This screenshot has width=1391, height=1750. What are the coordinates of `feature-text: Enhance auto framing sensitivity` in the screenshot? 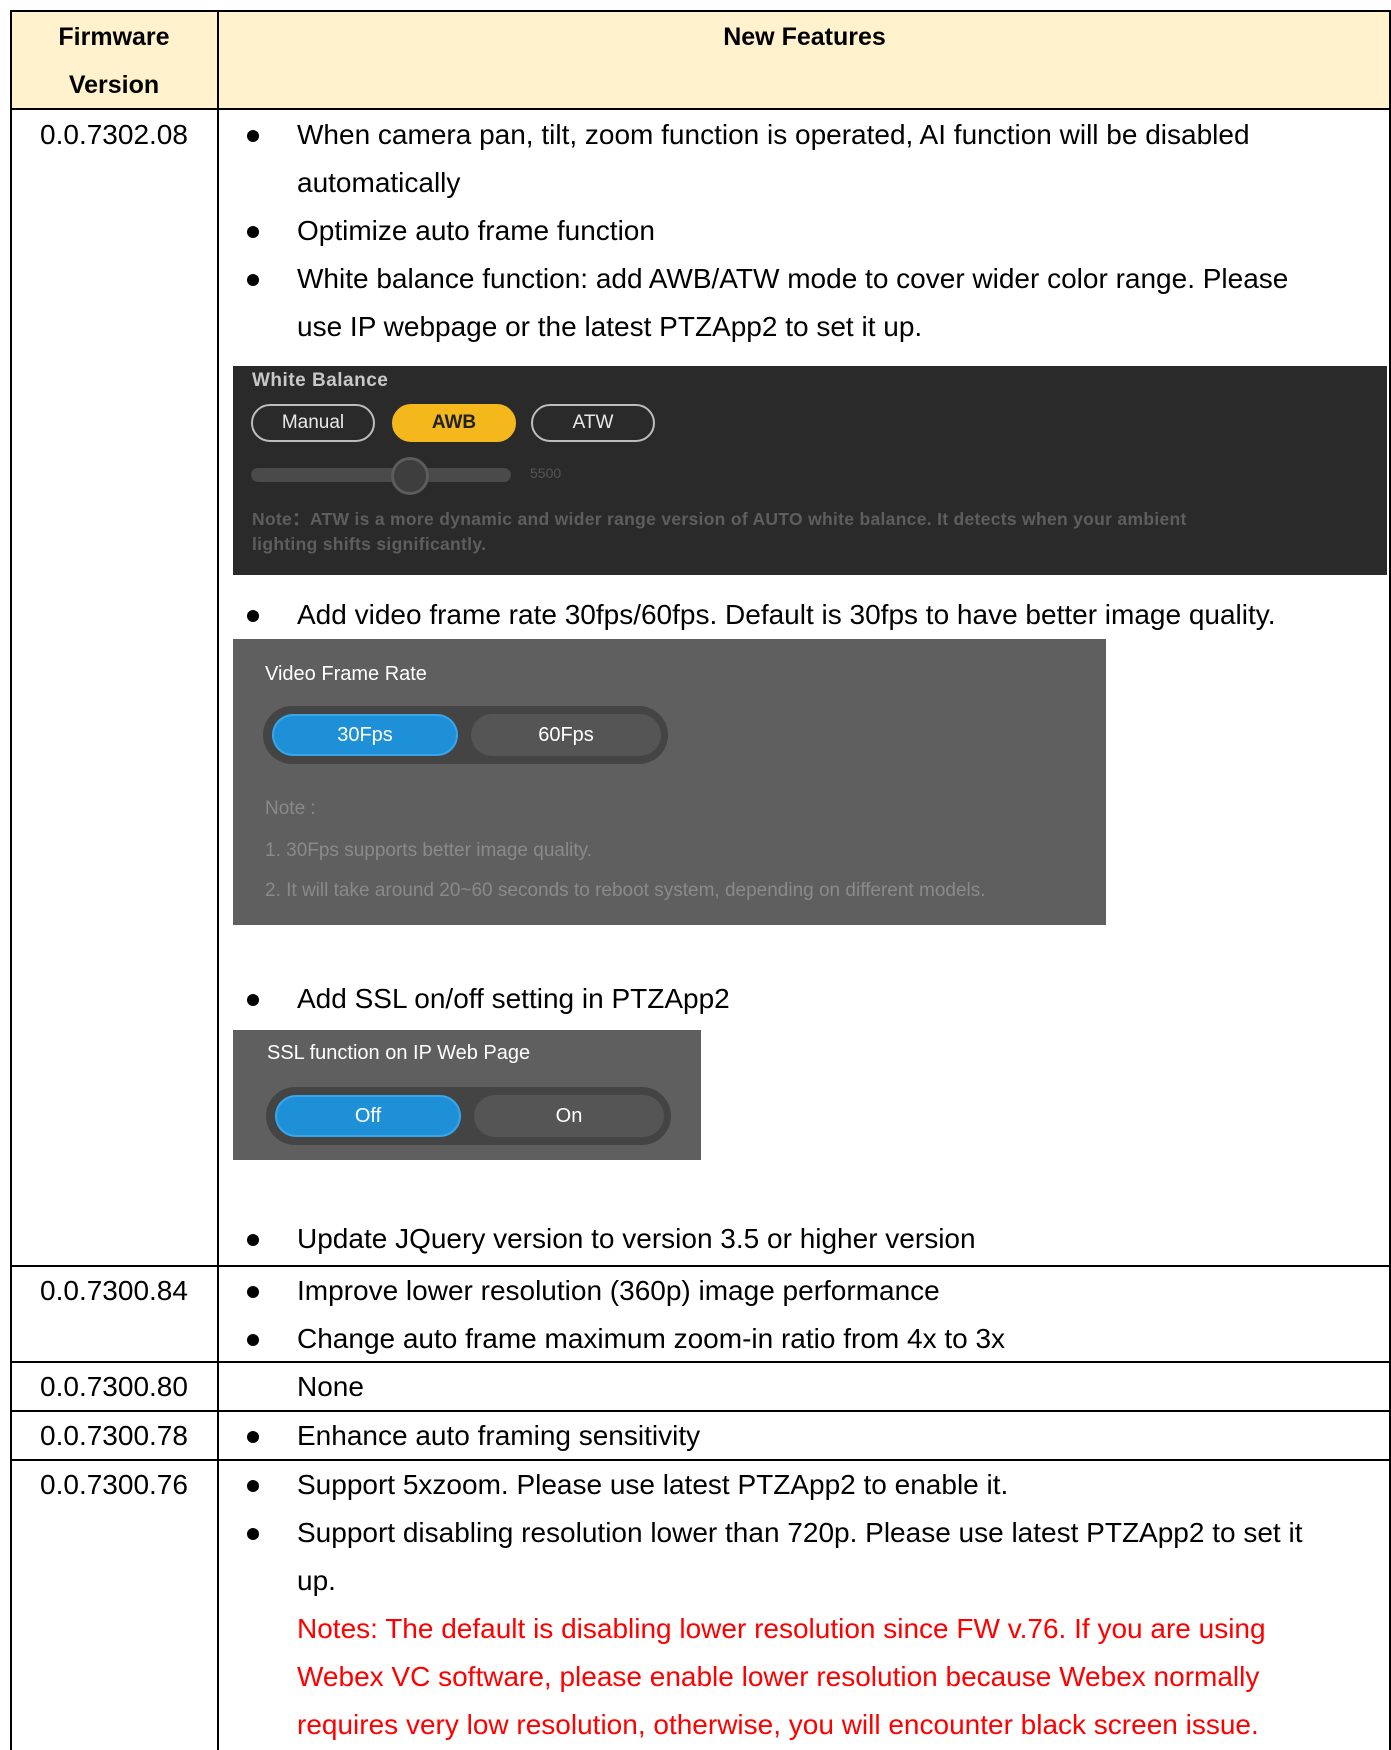 It's located at (499, 1435).